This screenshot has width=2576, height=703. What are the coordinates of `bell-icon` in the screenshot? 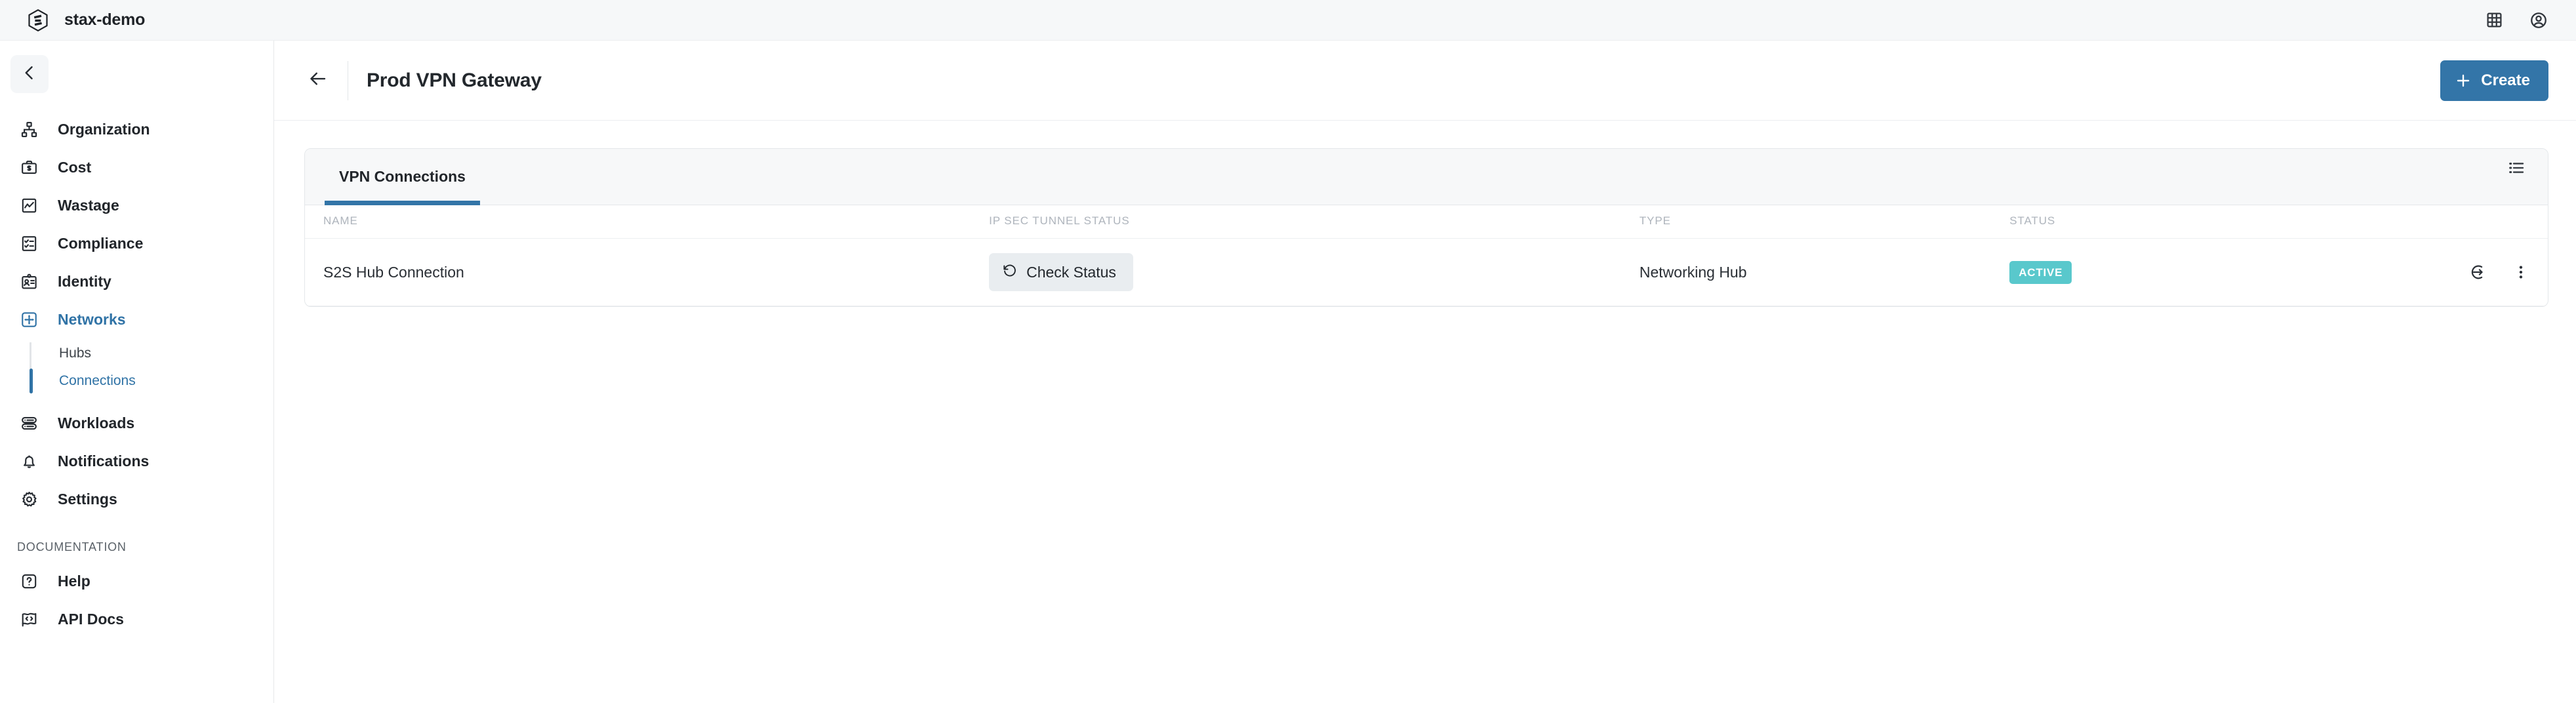 It's located at (29, 461).